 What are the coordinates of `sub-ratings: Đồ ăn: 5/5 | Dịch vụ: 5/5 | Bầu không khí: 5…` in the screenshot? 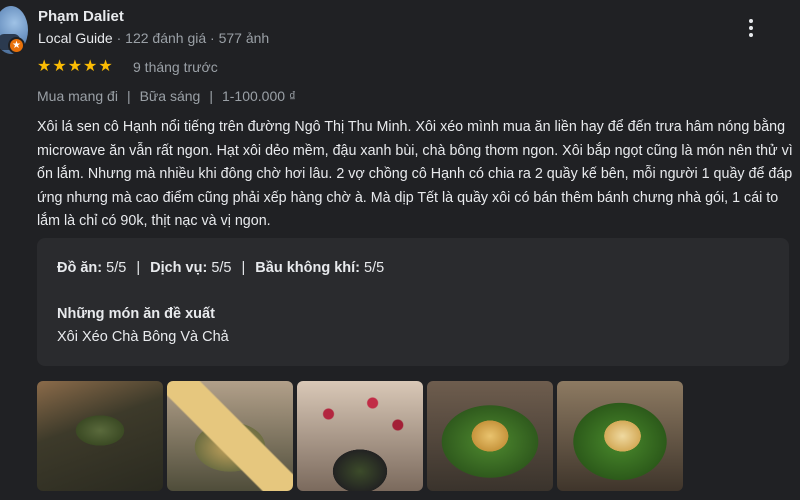 It's located at (220, 268).